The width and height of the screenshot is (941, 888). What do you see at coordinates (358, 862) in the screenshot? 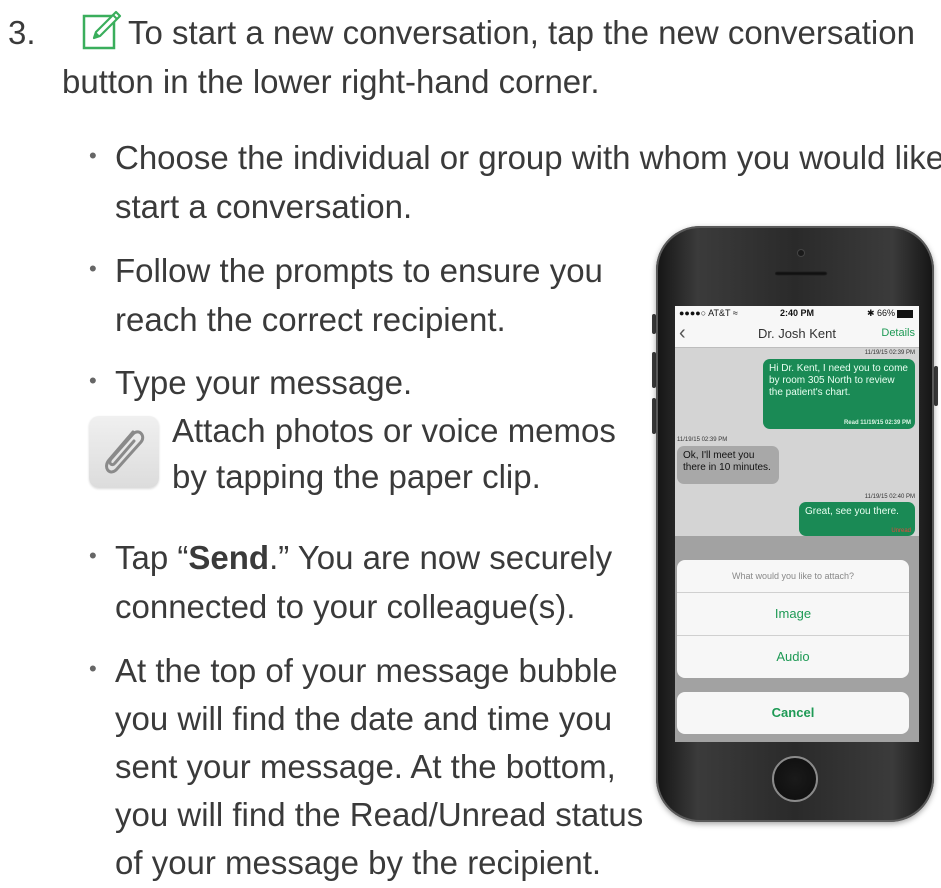
I see `bullet-5-line-5: of your message by the recipient.` at bounding box center [358, 862].